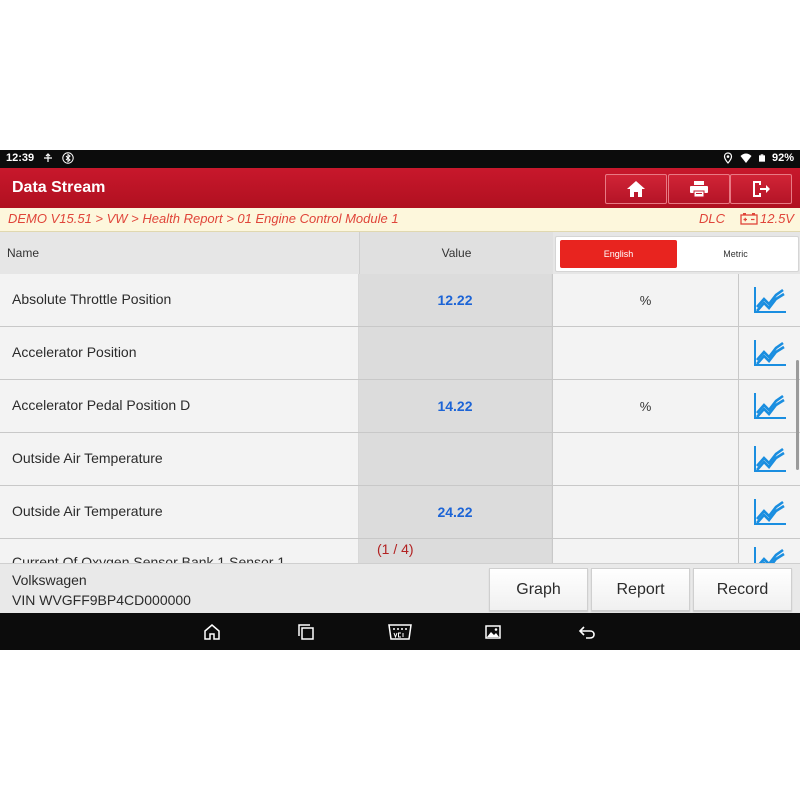 This screenshot has width=800, height=800. I want to click on nav-home-button, so click(212, 632).